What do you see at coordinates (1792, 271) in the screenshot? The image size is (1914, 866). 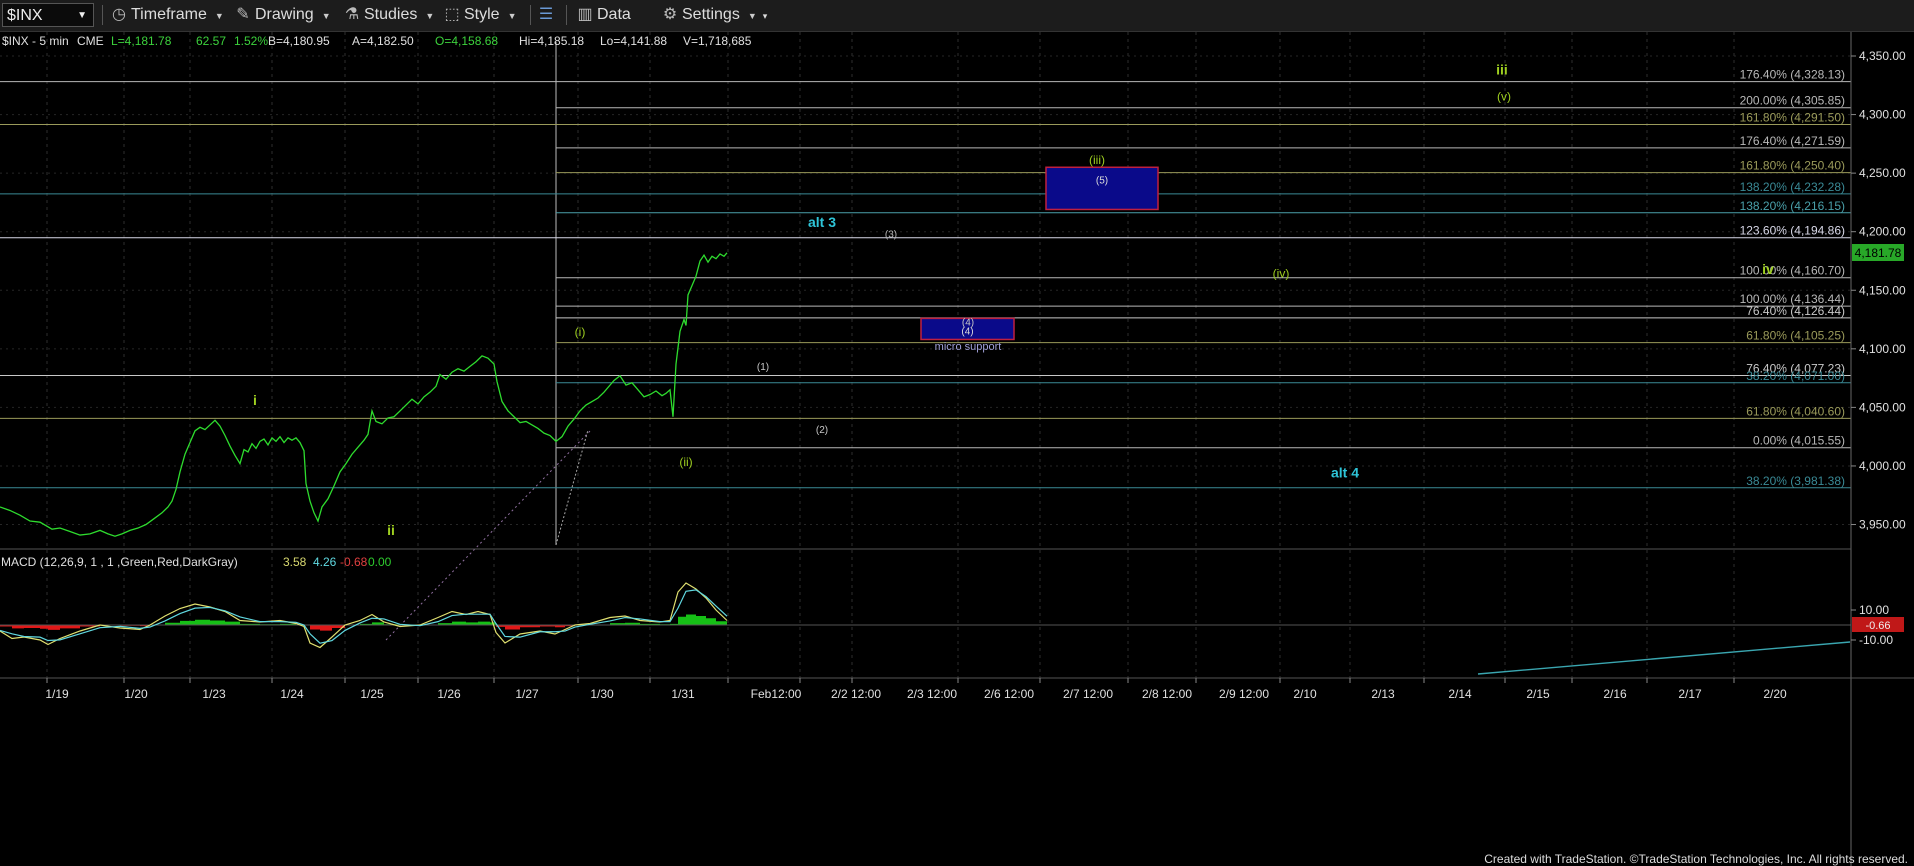 I see `fib-label: 100.00% (4,160.70)` at bounding box center [1792, 271].